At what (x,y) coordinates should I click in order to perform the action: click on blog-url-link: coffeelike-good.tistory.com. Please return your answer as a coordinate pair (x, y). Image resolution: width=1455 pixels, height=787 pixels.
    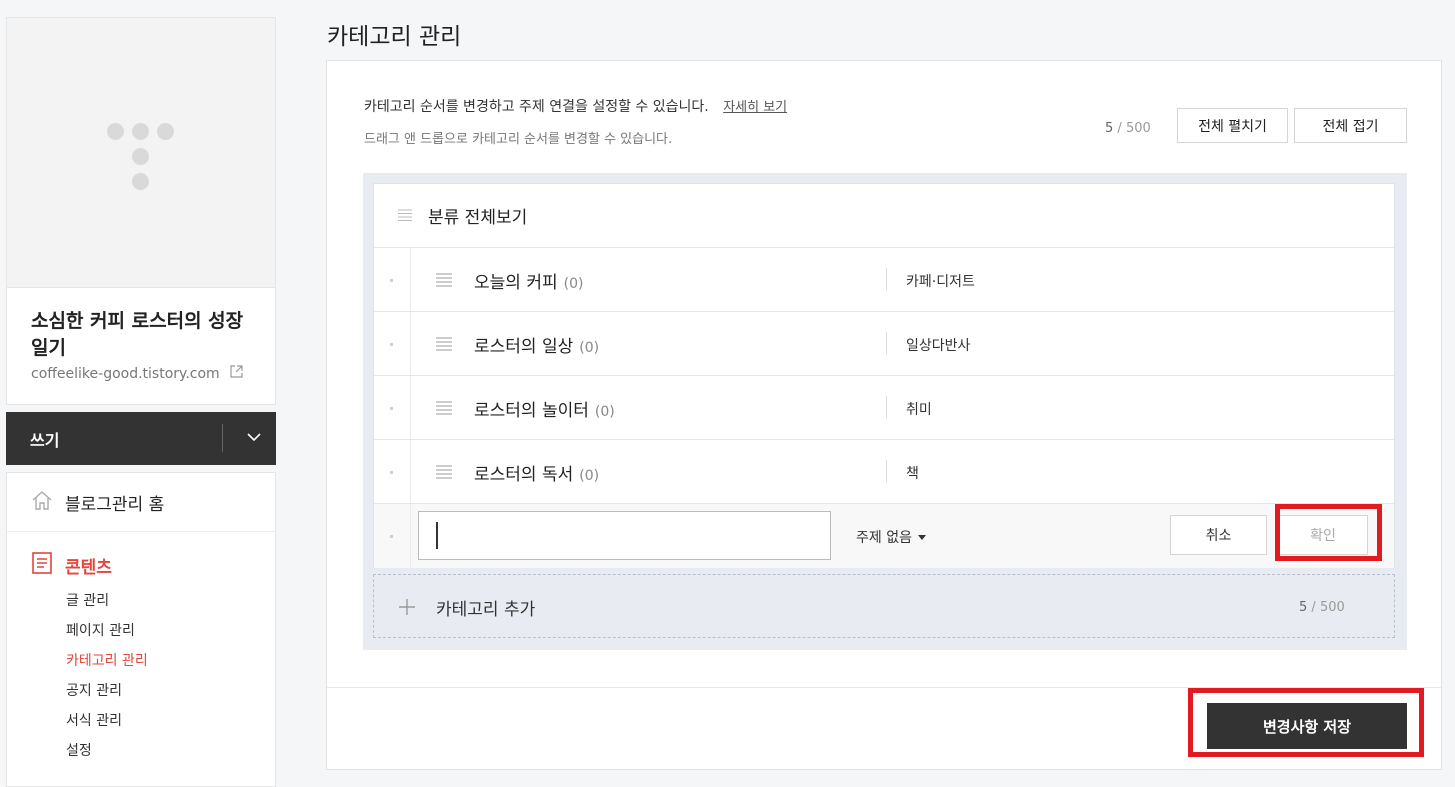
    Looking at the image, I should click on (137, 373).